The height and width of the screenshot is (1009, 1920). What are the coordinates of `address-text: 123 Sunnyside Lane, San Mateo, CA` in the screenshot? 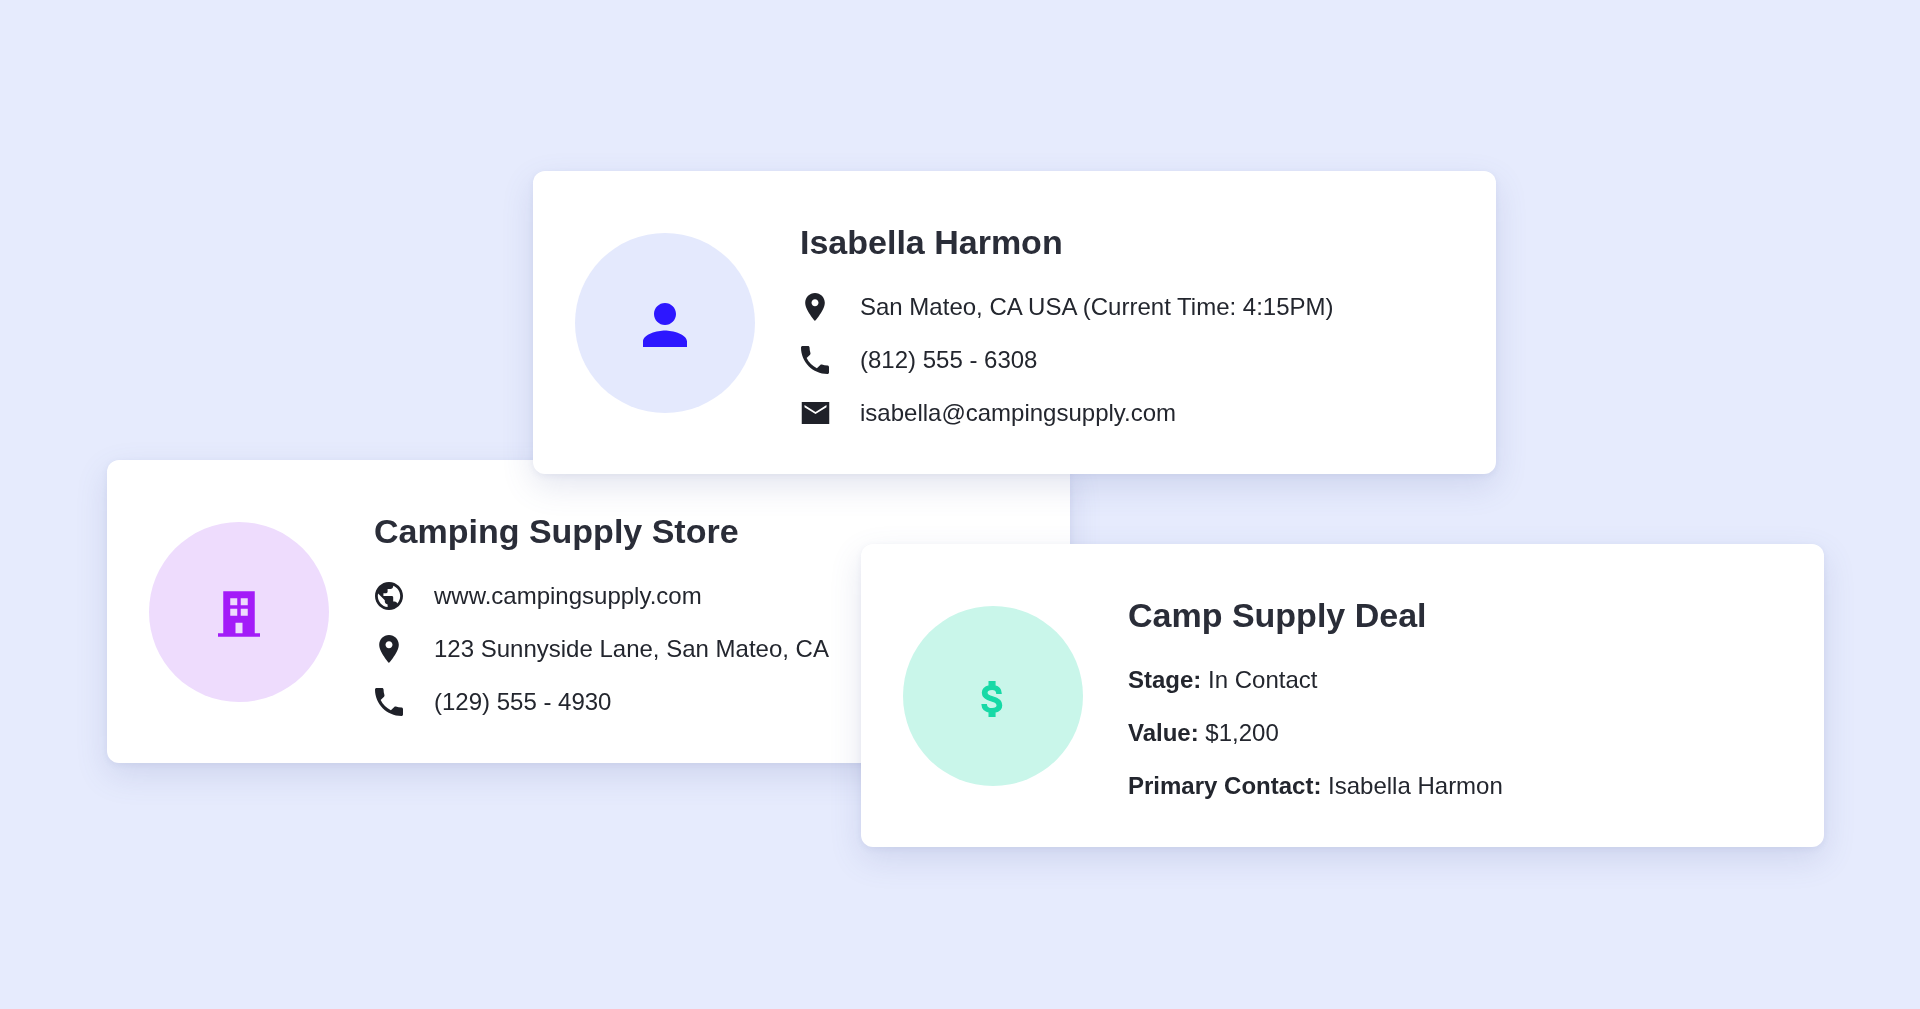 It's located at (631, 648).